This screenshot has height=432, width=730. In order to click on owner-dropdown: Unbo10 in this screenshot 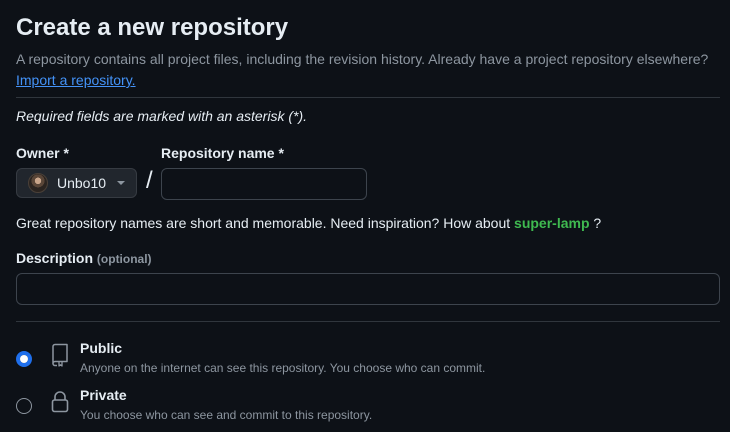, I will do `click(76, 183)`.